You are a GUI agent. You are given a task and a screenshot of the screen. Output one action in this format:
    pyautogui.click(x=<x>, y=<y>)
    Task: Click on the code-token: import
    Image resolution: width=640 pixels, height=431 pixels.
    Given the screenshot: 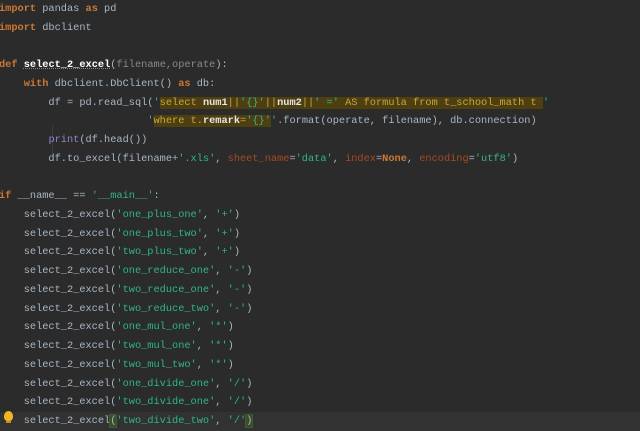 What is the action you would take?
    pyautogui.click(x=18, y=27)
    